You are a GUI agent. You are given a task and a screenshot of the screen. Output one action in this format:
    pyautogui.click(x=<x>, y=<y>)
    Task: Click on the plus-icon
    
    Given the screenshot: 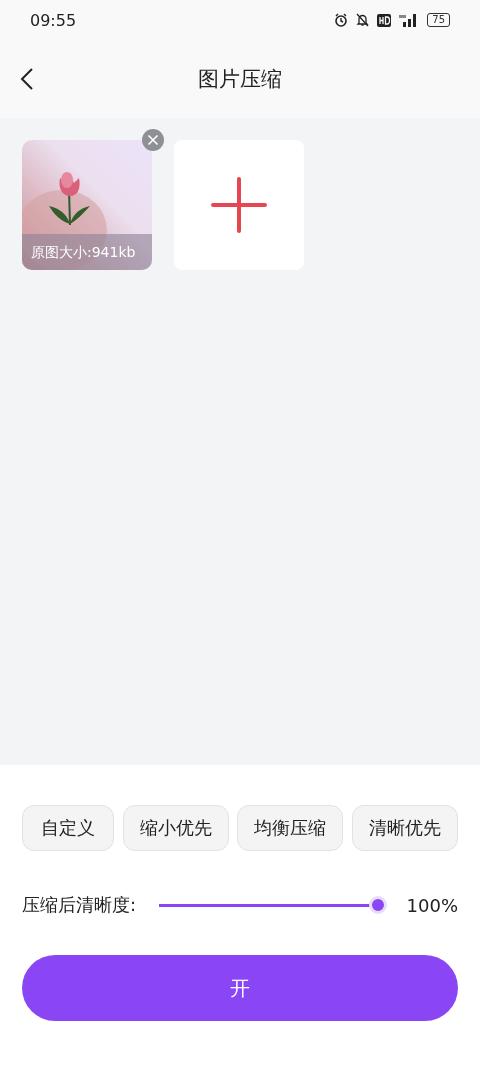 What is the action you would take?
    pyautogui.click(x=239, y=205)
    